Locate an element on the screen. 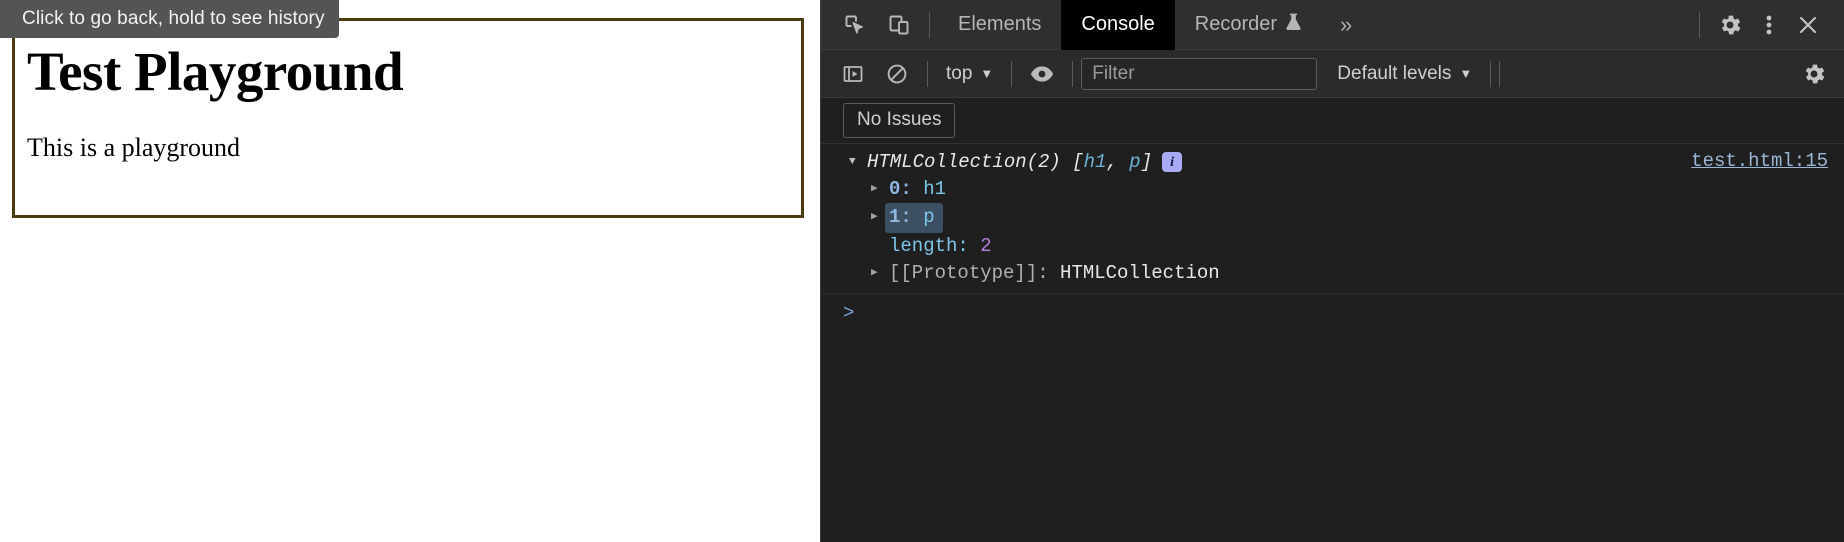  execution-context-label: top is located at coordinates (959, 73).